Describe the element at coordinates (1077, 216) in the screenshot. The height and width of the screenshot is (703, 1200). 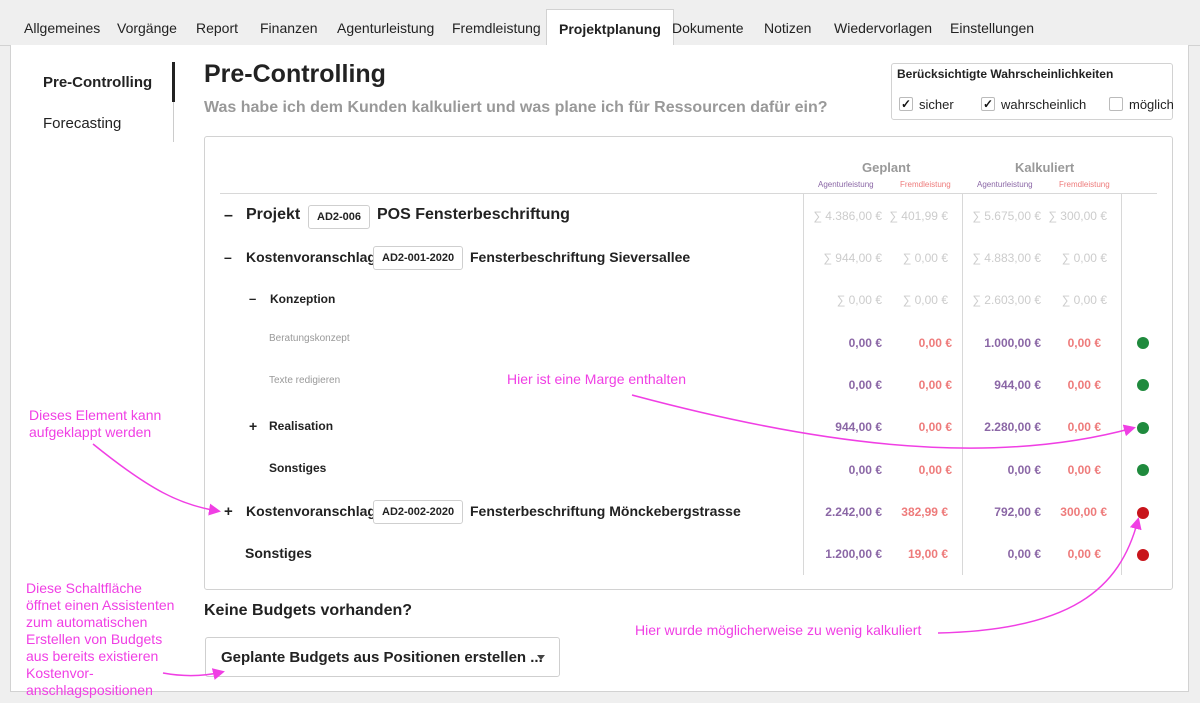
I see `value-calculated-external: ∑ 300,00 €` at that location.